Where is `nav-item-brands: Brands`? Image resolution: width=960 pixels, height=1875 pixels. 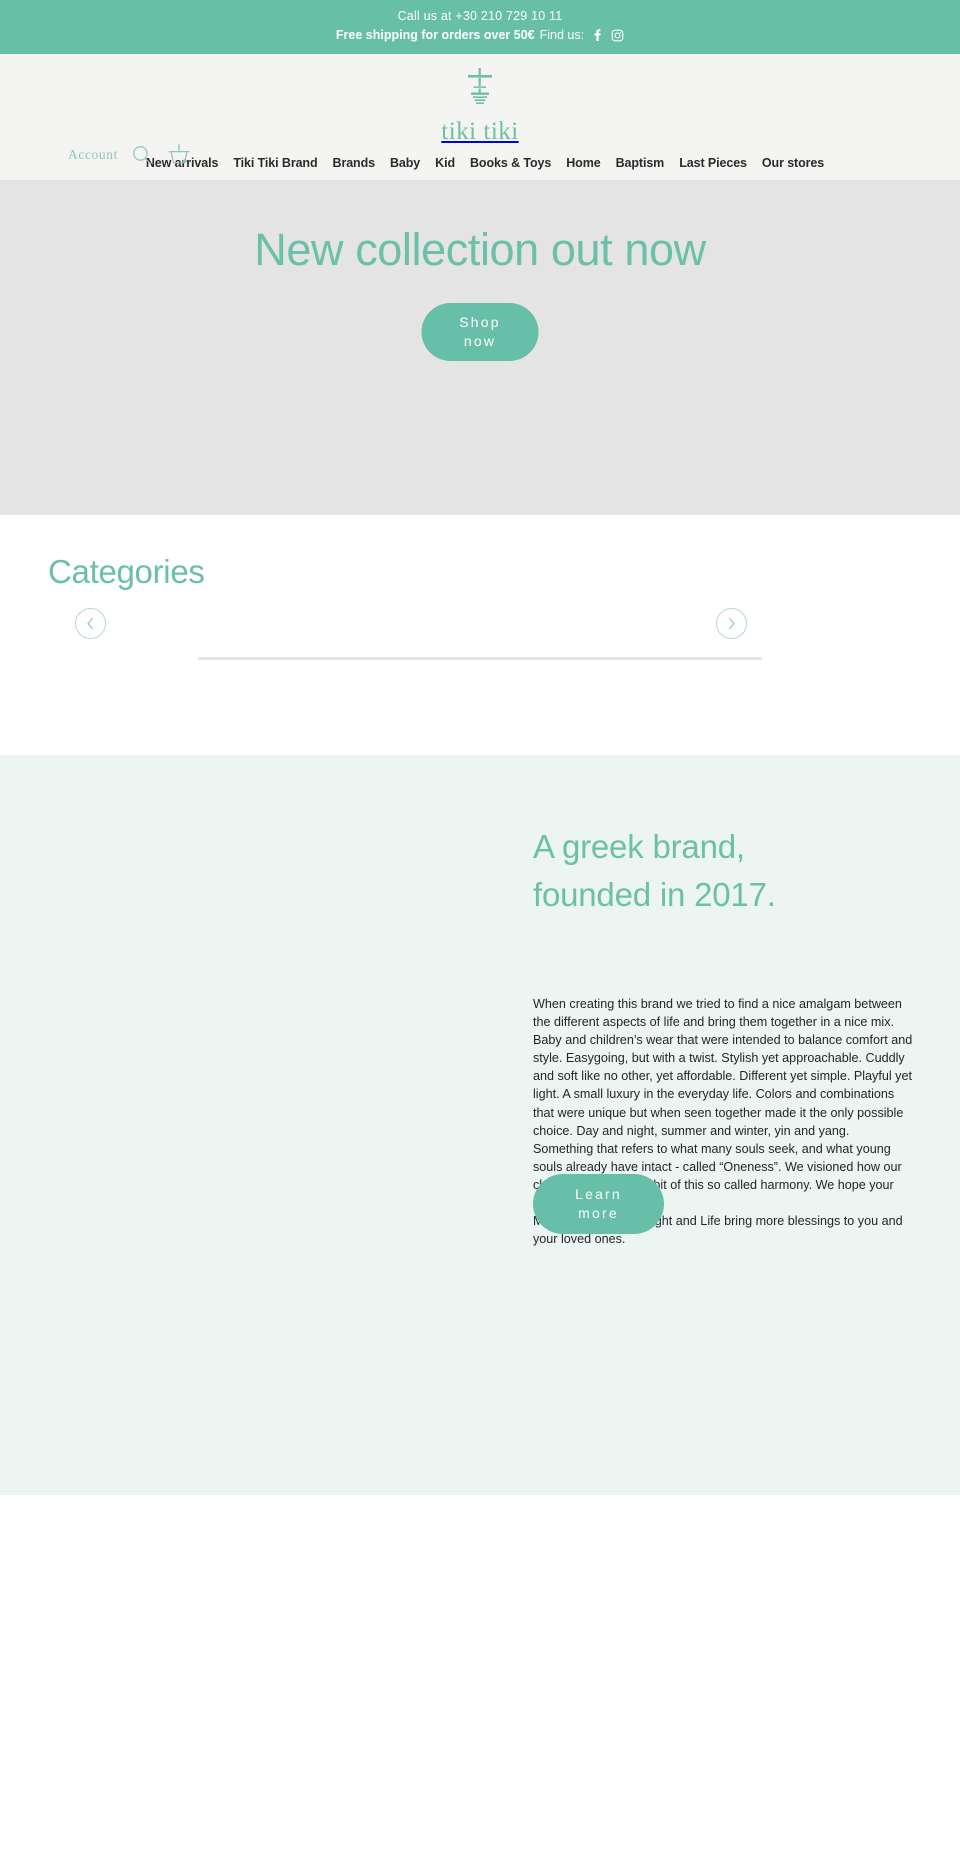
nav-item-brands: Brands is located at coordinates (354, 163).